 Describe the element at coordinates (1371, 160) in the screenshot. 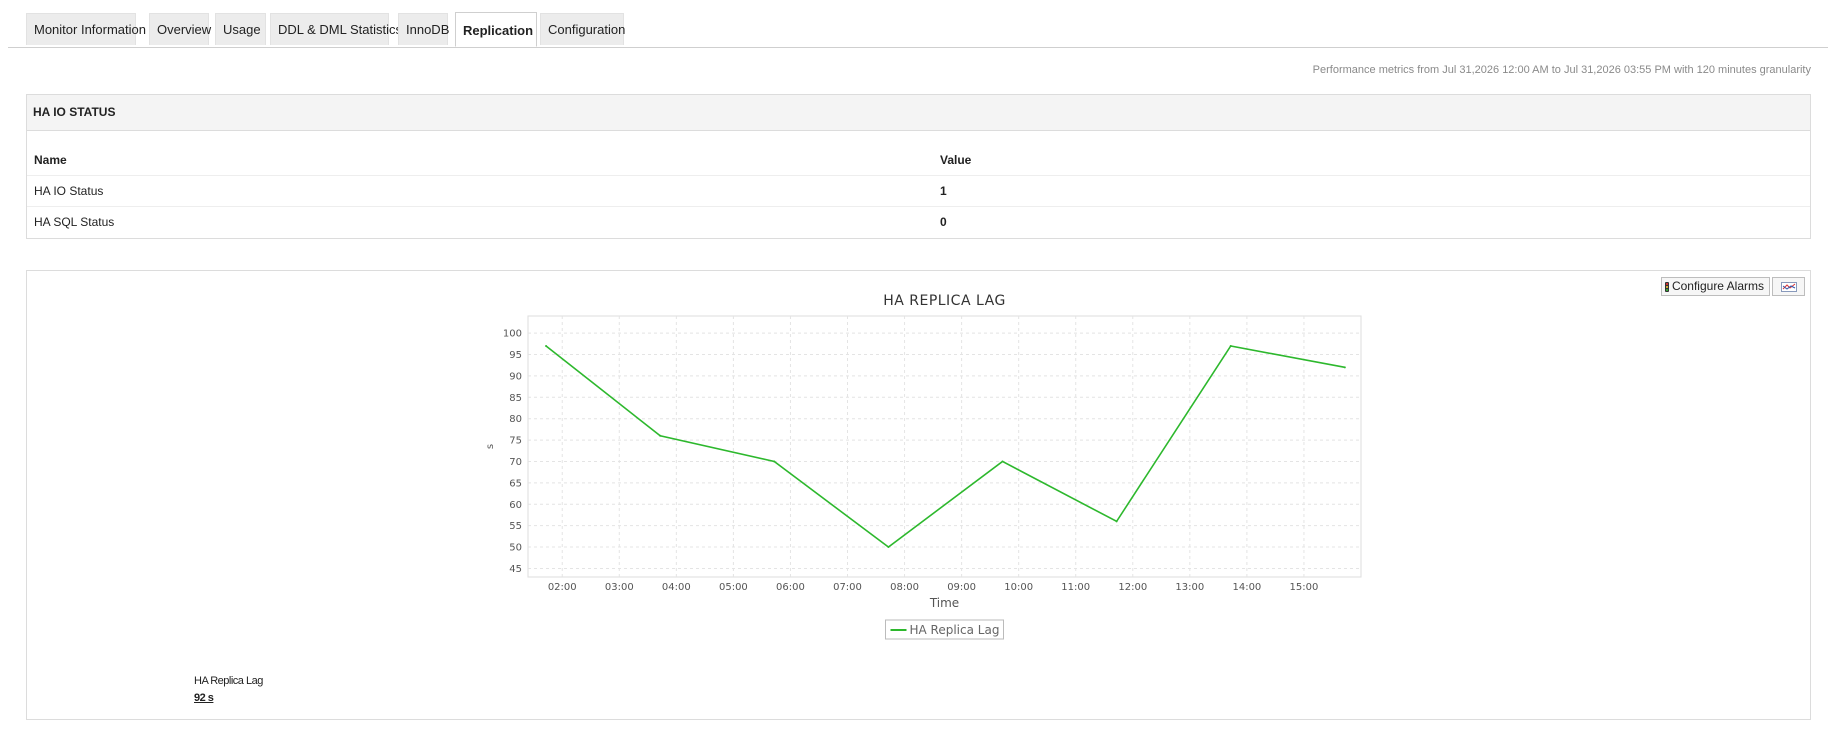

I see `column-header-value: Value` at that location.